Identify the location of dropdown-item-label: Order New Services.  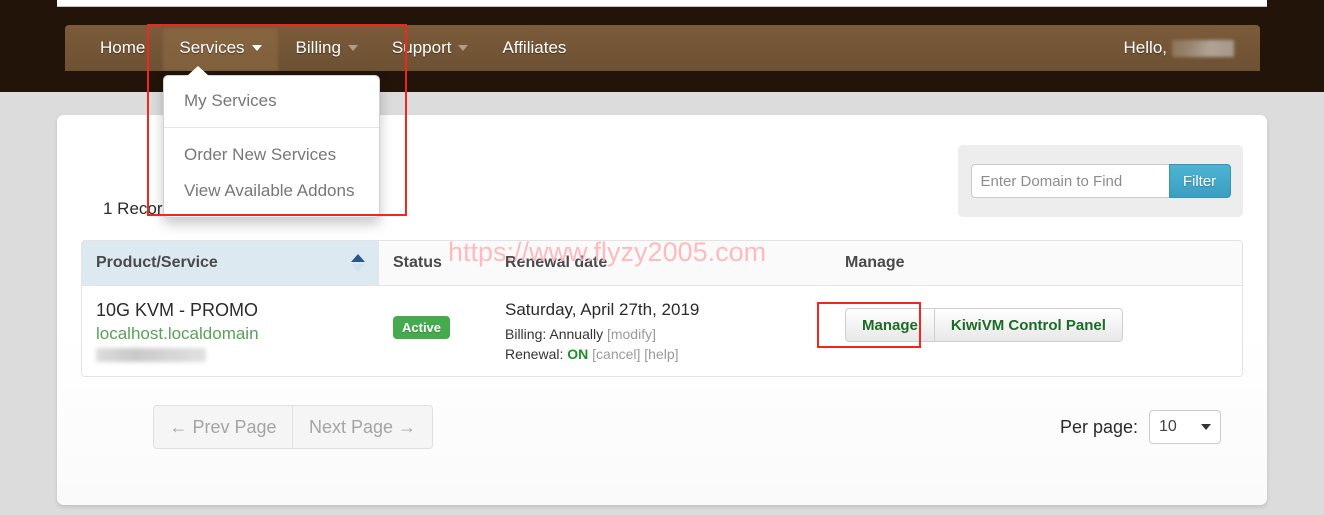
(260, 154).